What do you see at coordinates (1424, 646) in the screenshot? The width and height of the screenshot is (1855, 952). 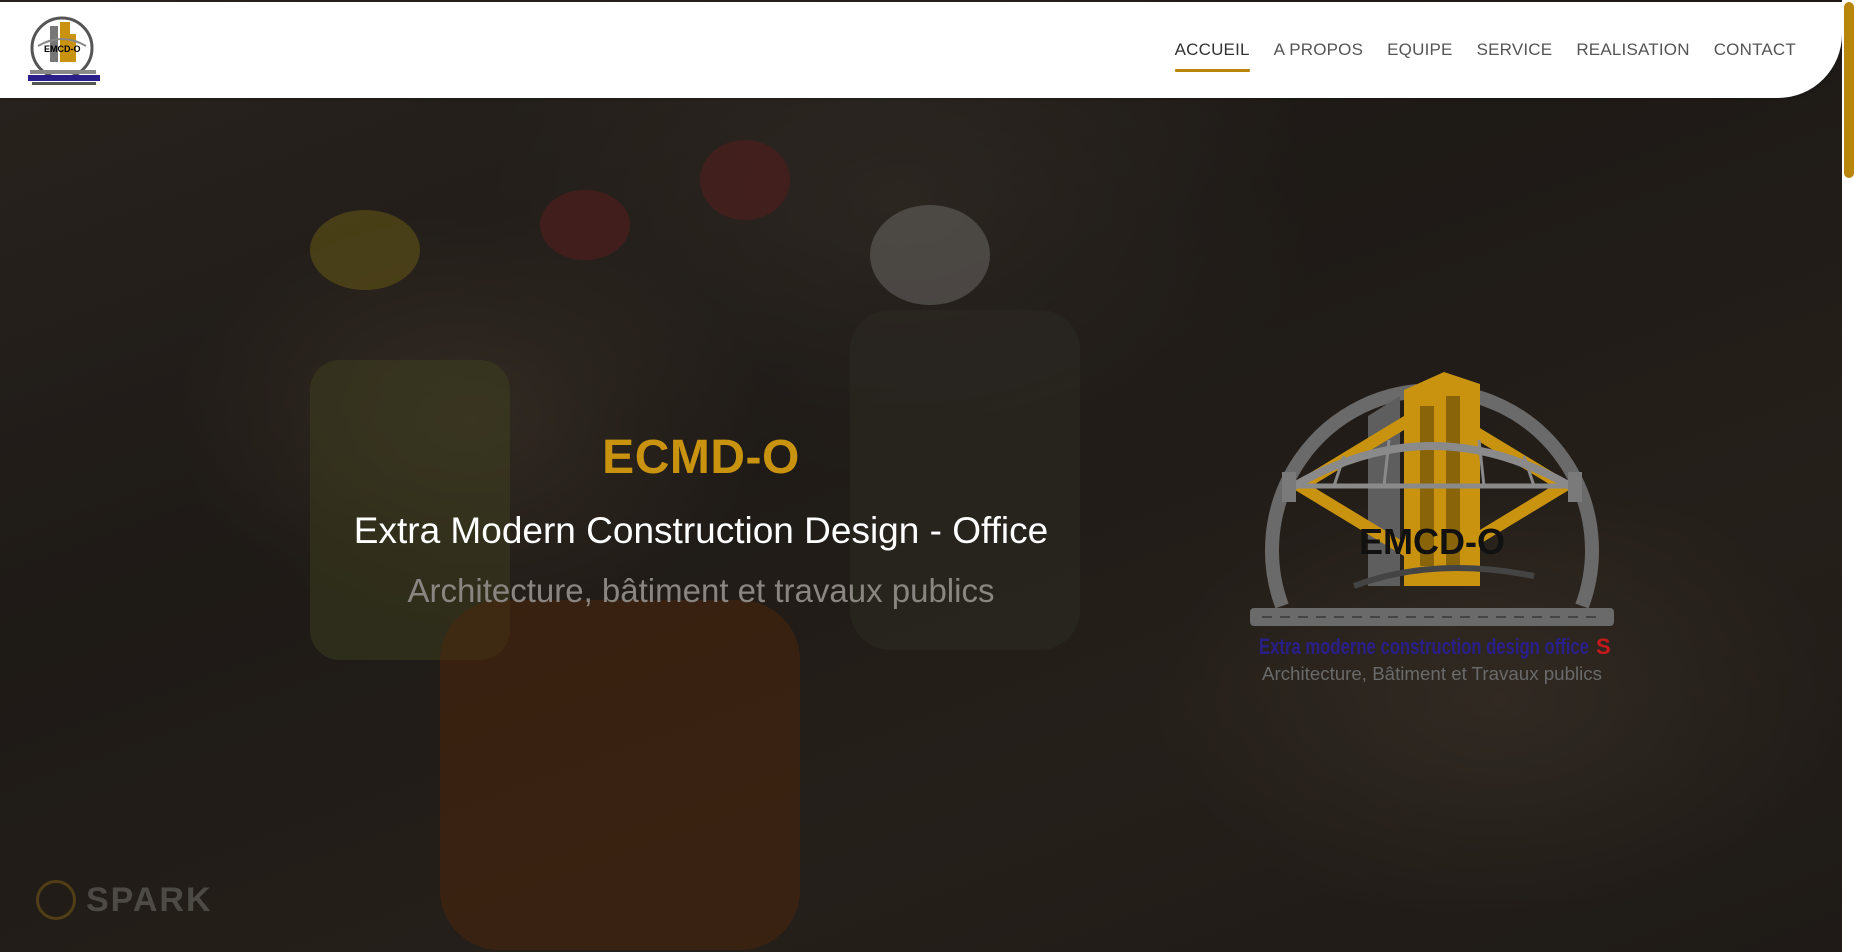 I see `emblem-line1: Extra moderne construction design office` at bounding box center [1424, 646].